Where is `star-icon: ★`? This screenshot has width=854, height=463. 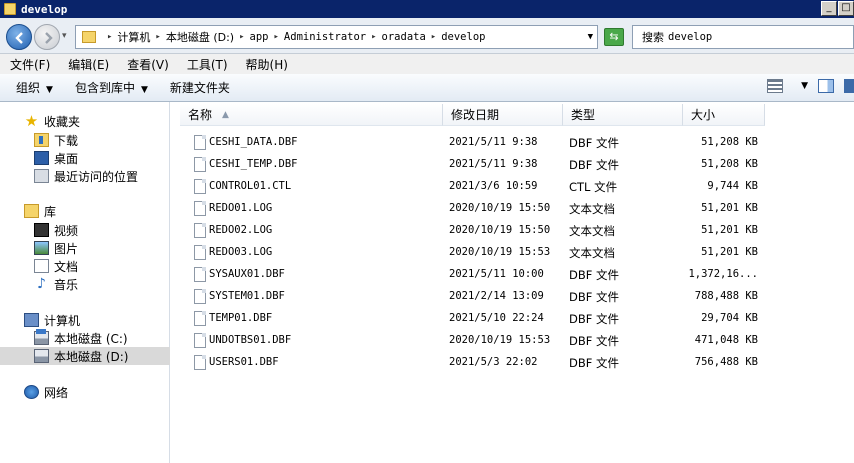
star-icon: ★ is located at coordinates (31, 121).